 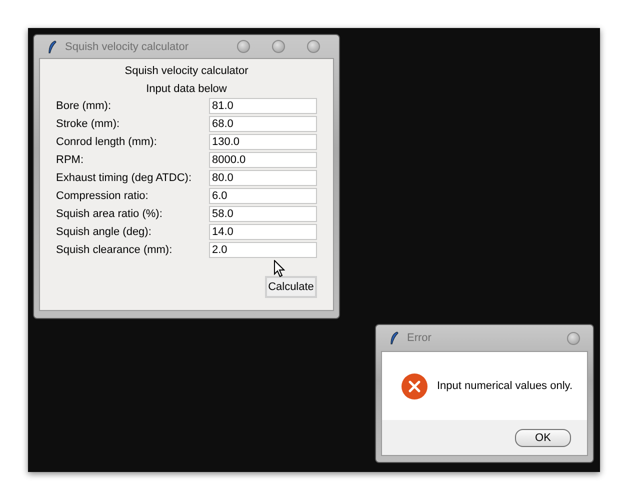 I want to click on input-field: 8000.0, so click(x=263, y=160).